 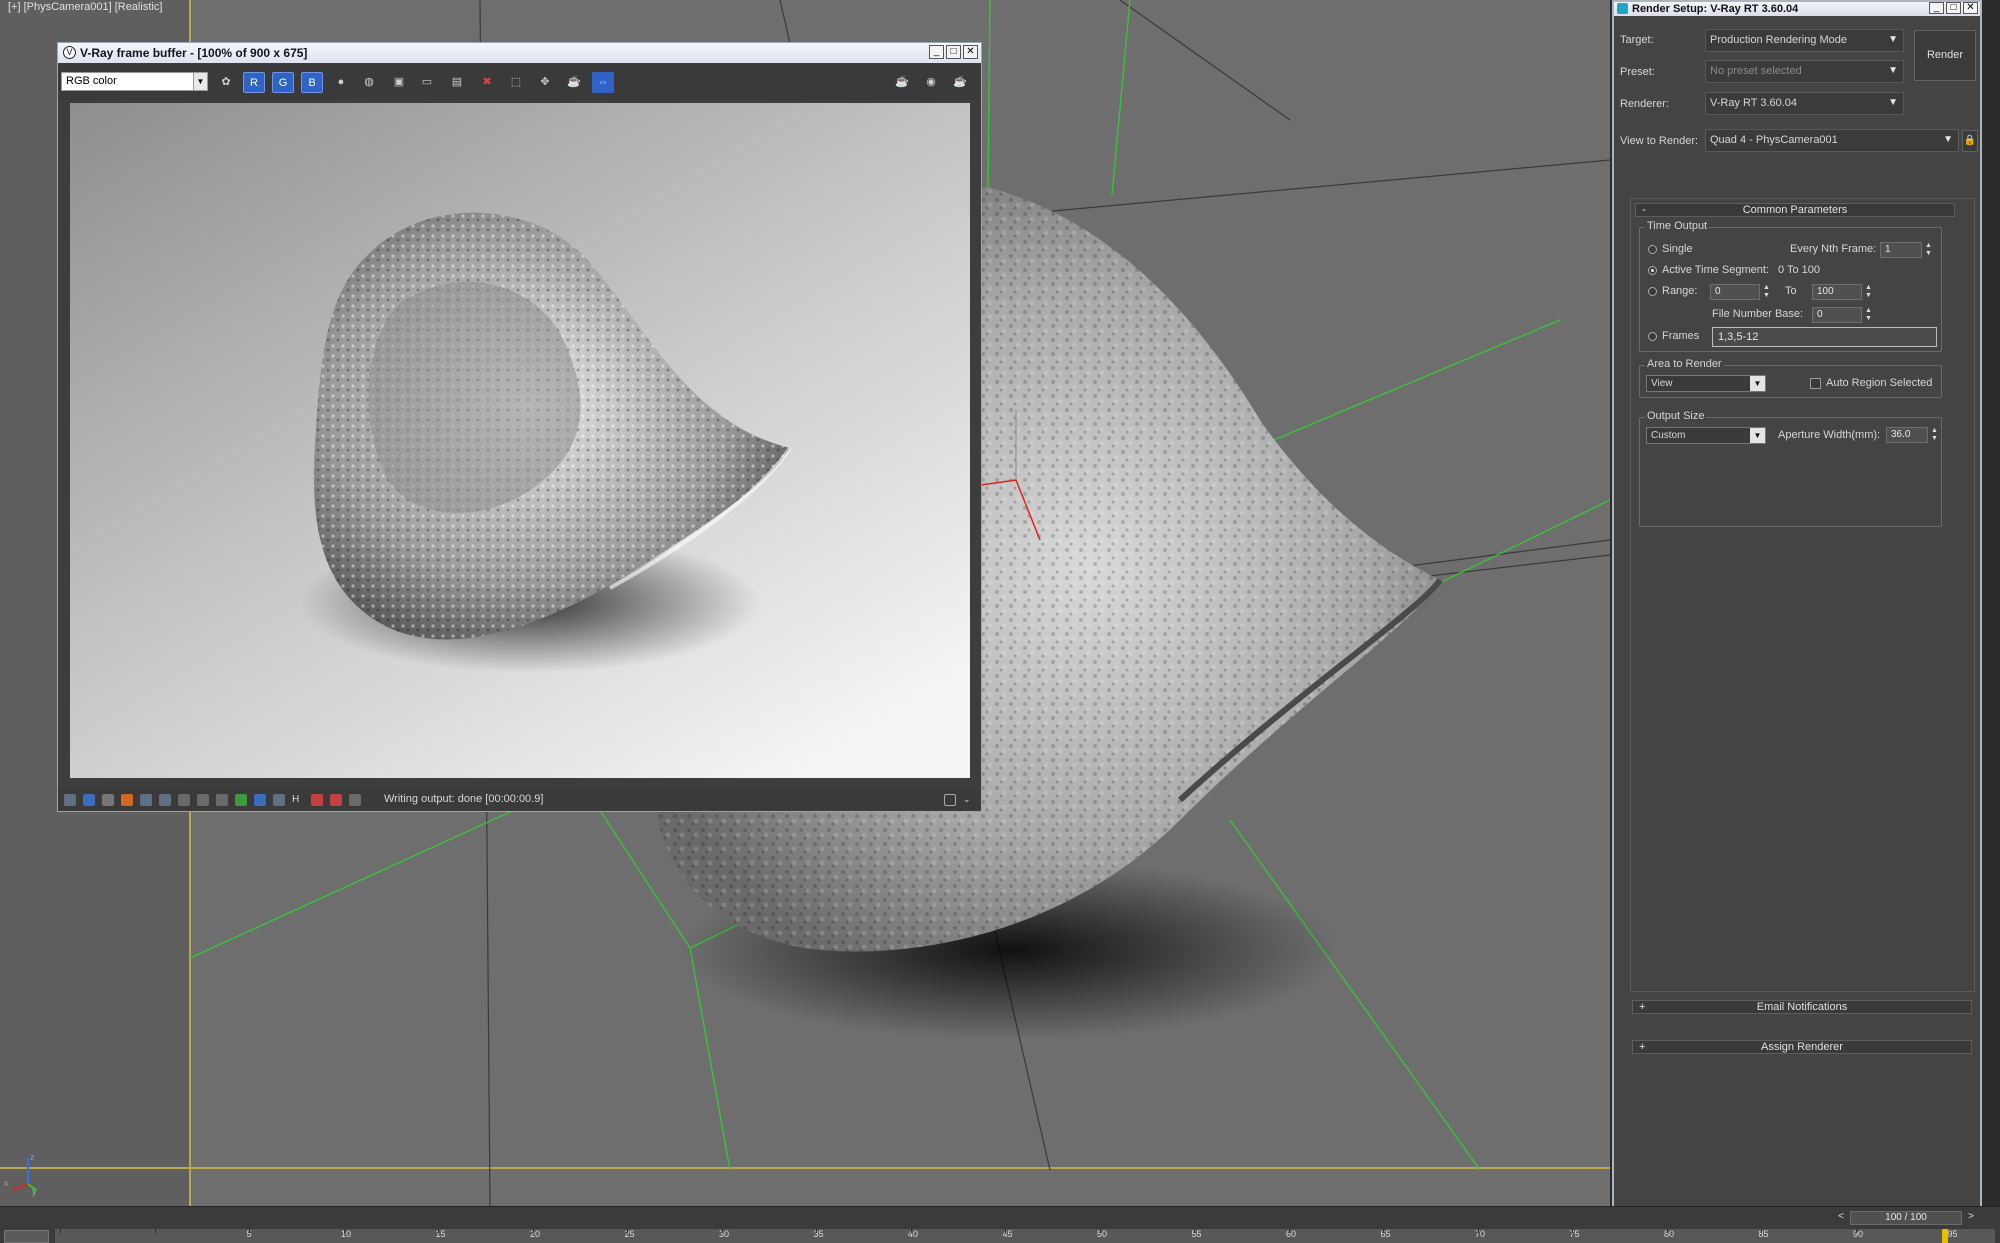 I want to click on teapot-icon: ☕, so click(x=574, y=82).